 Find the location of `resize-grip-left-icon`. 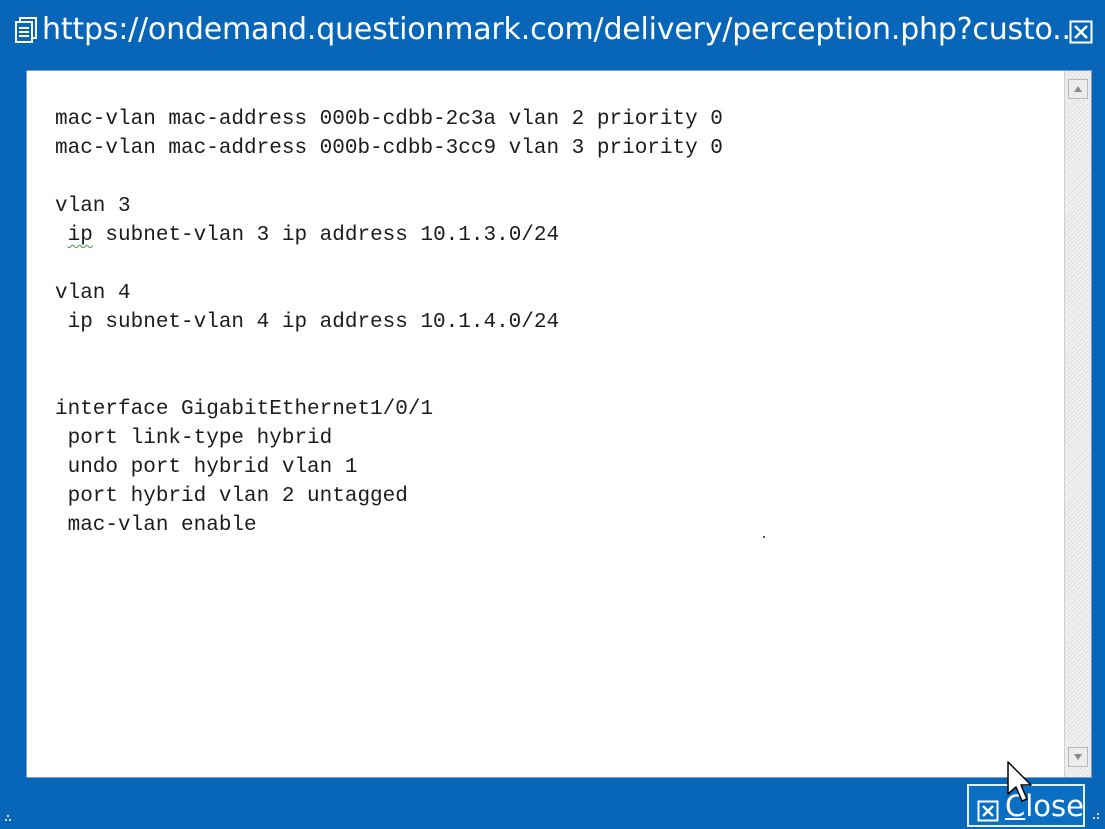

resize-grip-left-icon is located at coordinates (8, 818).